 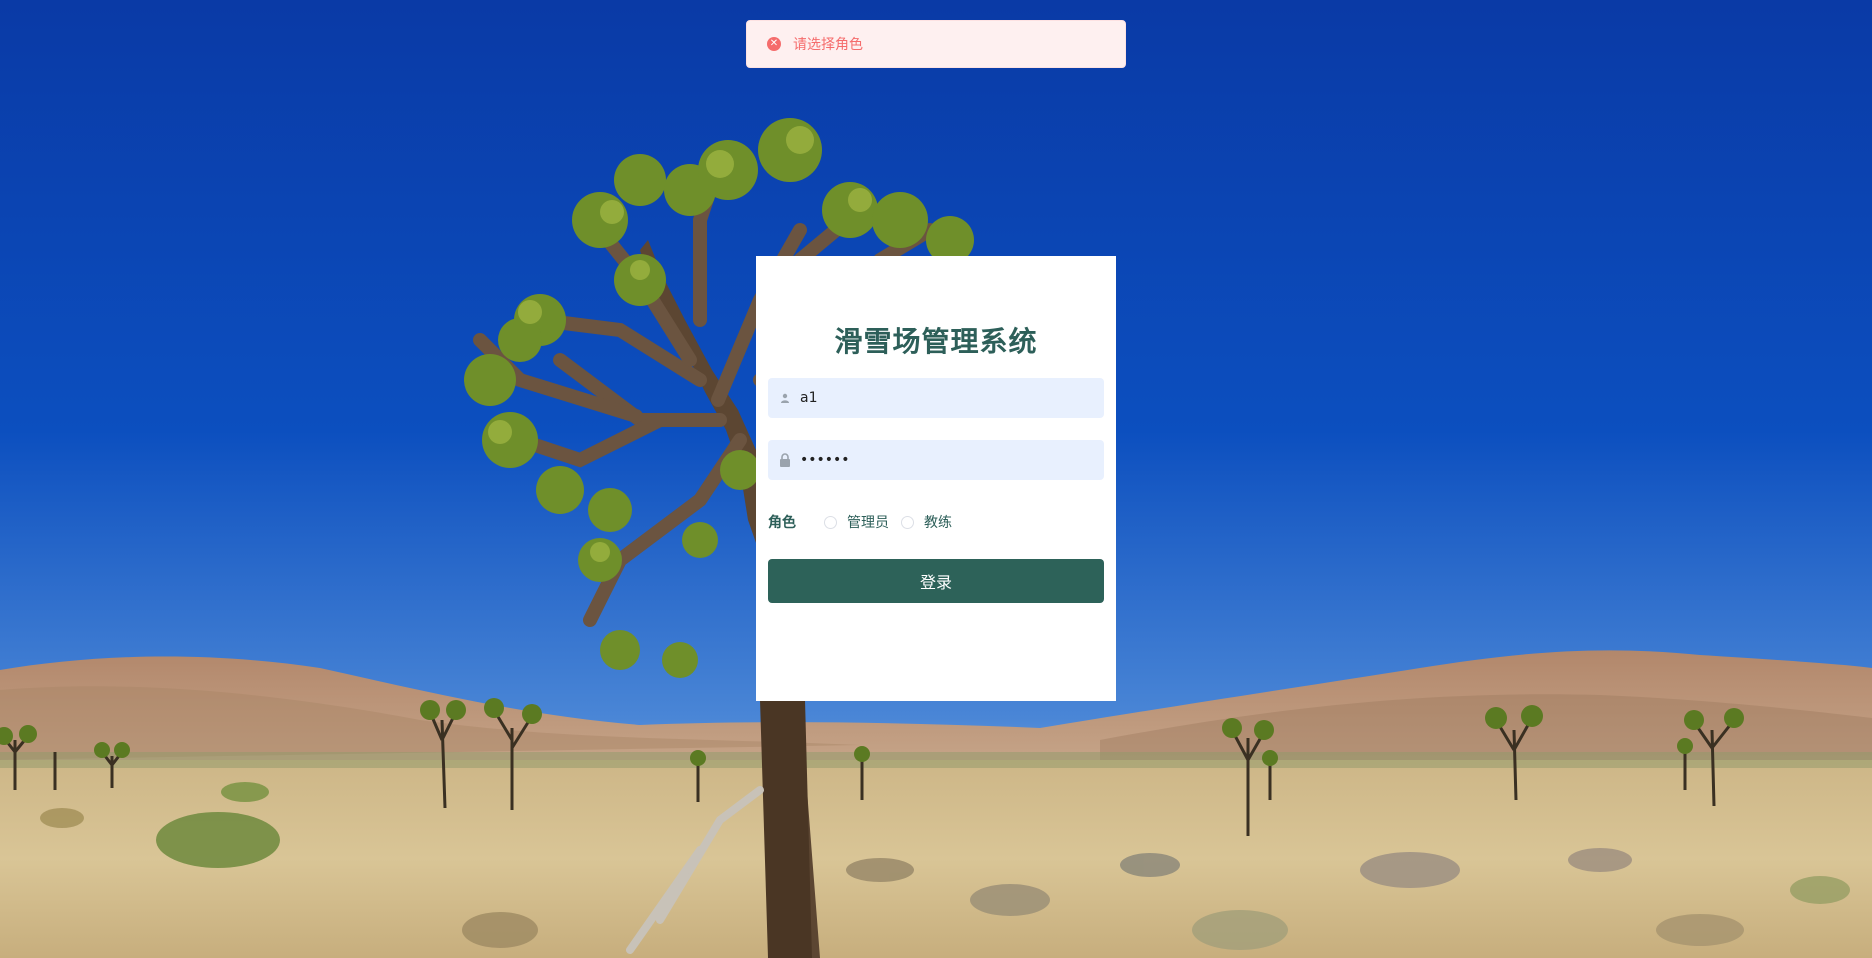 What do you see at coordinates (782, 523) in the screenshot?
I see `role-label: 角色` at bounding box center [782, 523].